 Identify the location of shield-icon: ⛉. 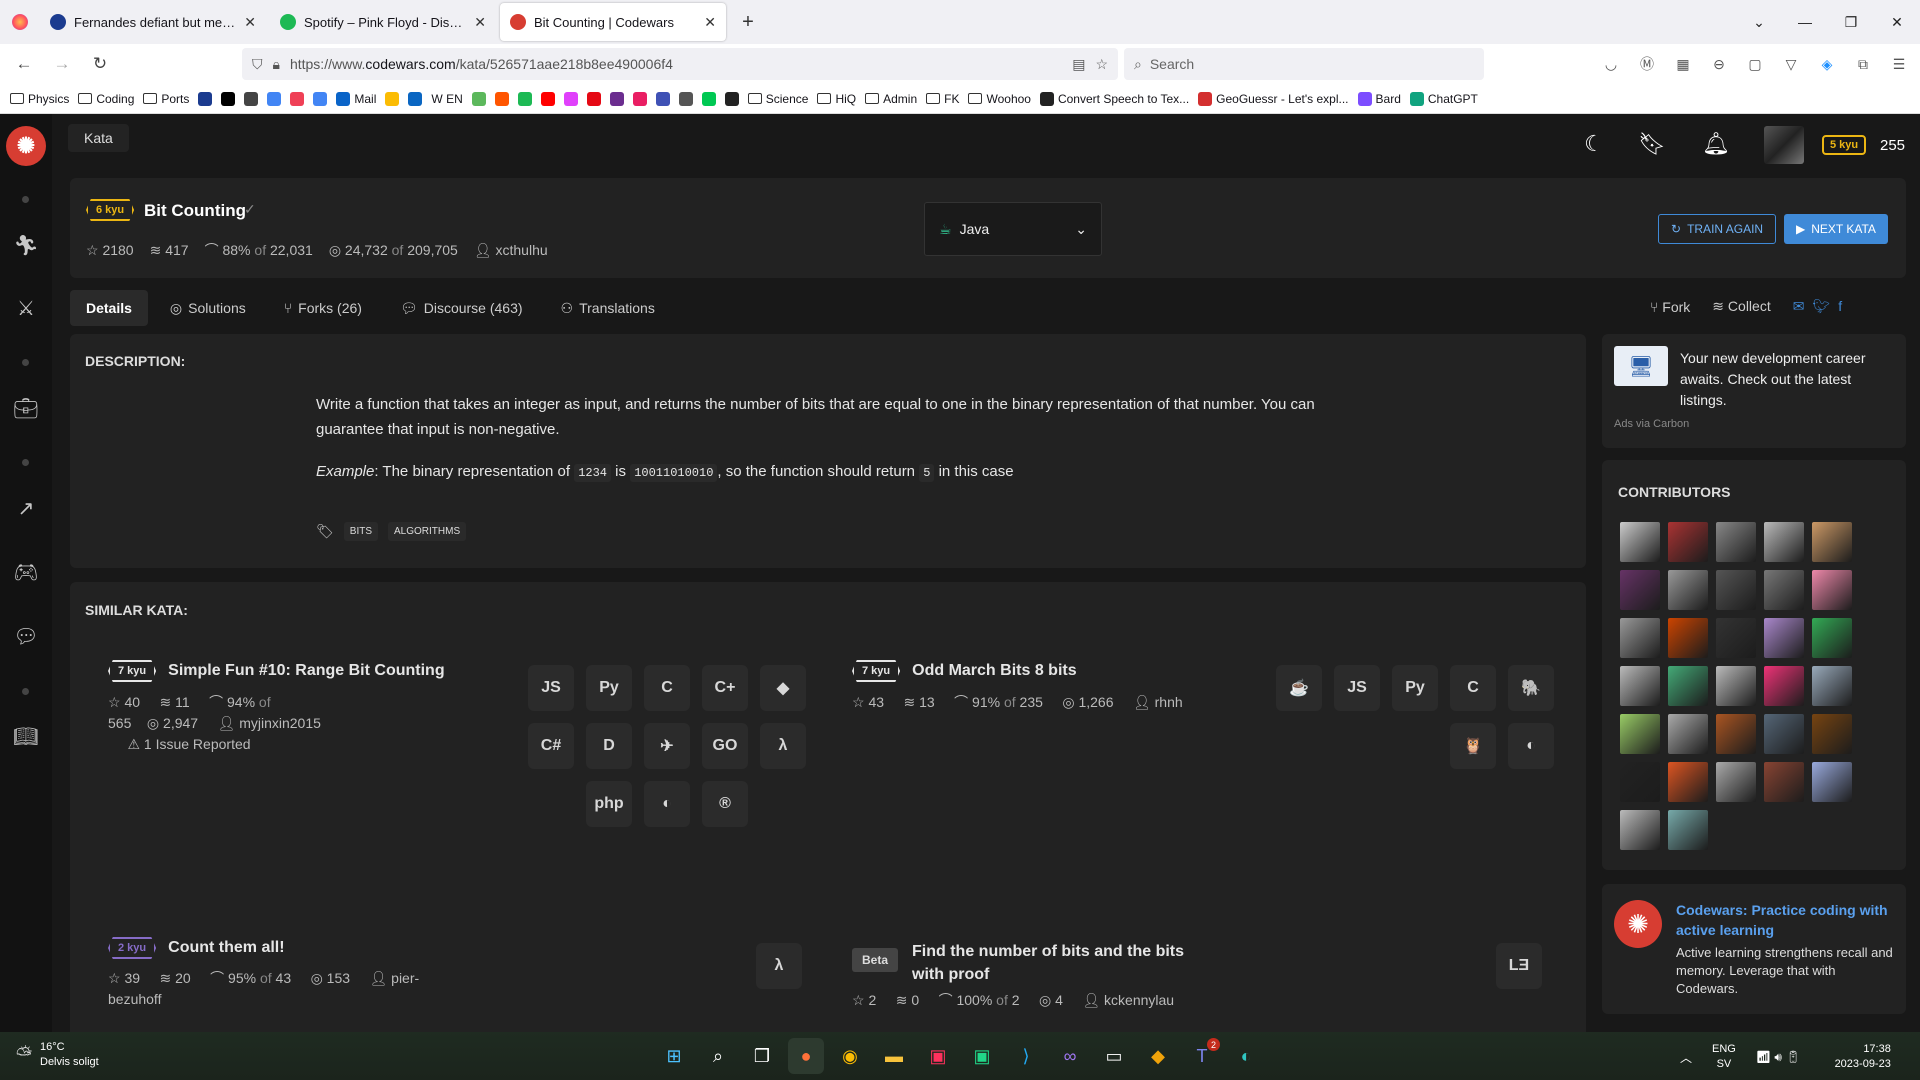
(257, 64).